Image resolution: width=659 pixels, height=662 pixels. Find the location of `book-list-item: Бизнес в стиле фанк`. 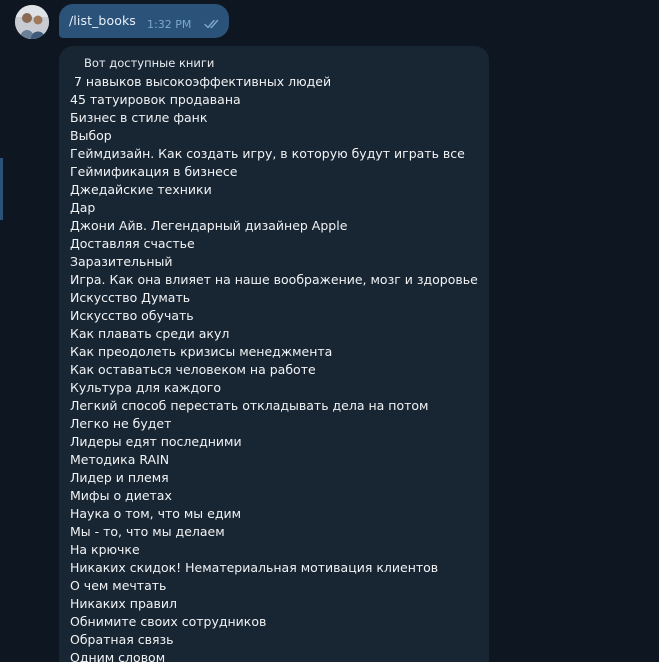

book-list-item: Бизнес в стиле фанк is located at coordinates (139, 117).